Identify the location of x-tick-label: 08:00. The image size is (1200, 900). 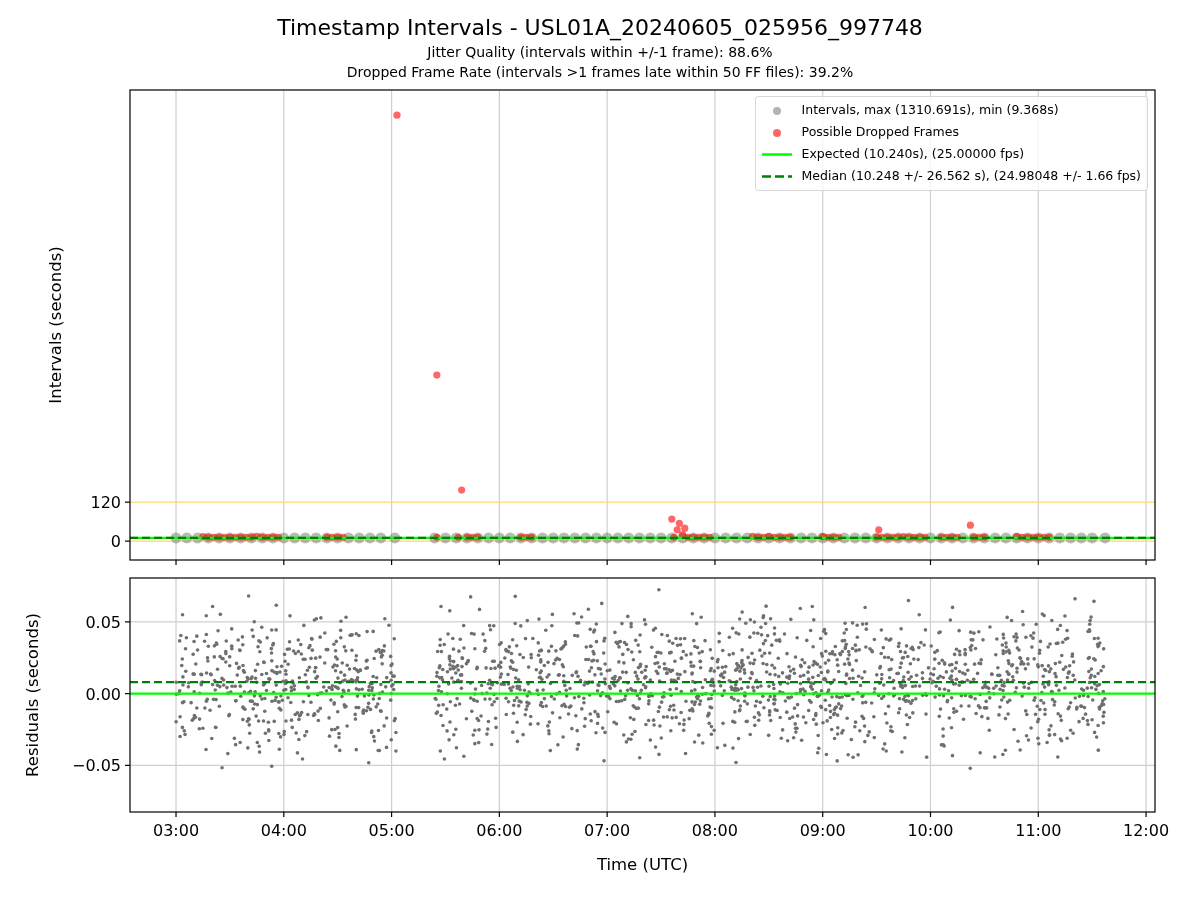
(714, 830).